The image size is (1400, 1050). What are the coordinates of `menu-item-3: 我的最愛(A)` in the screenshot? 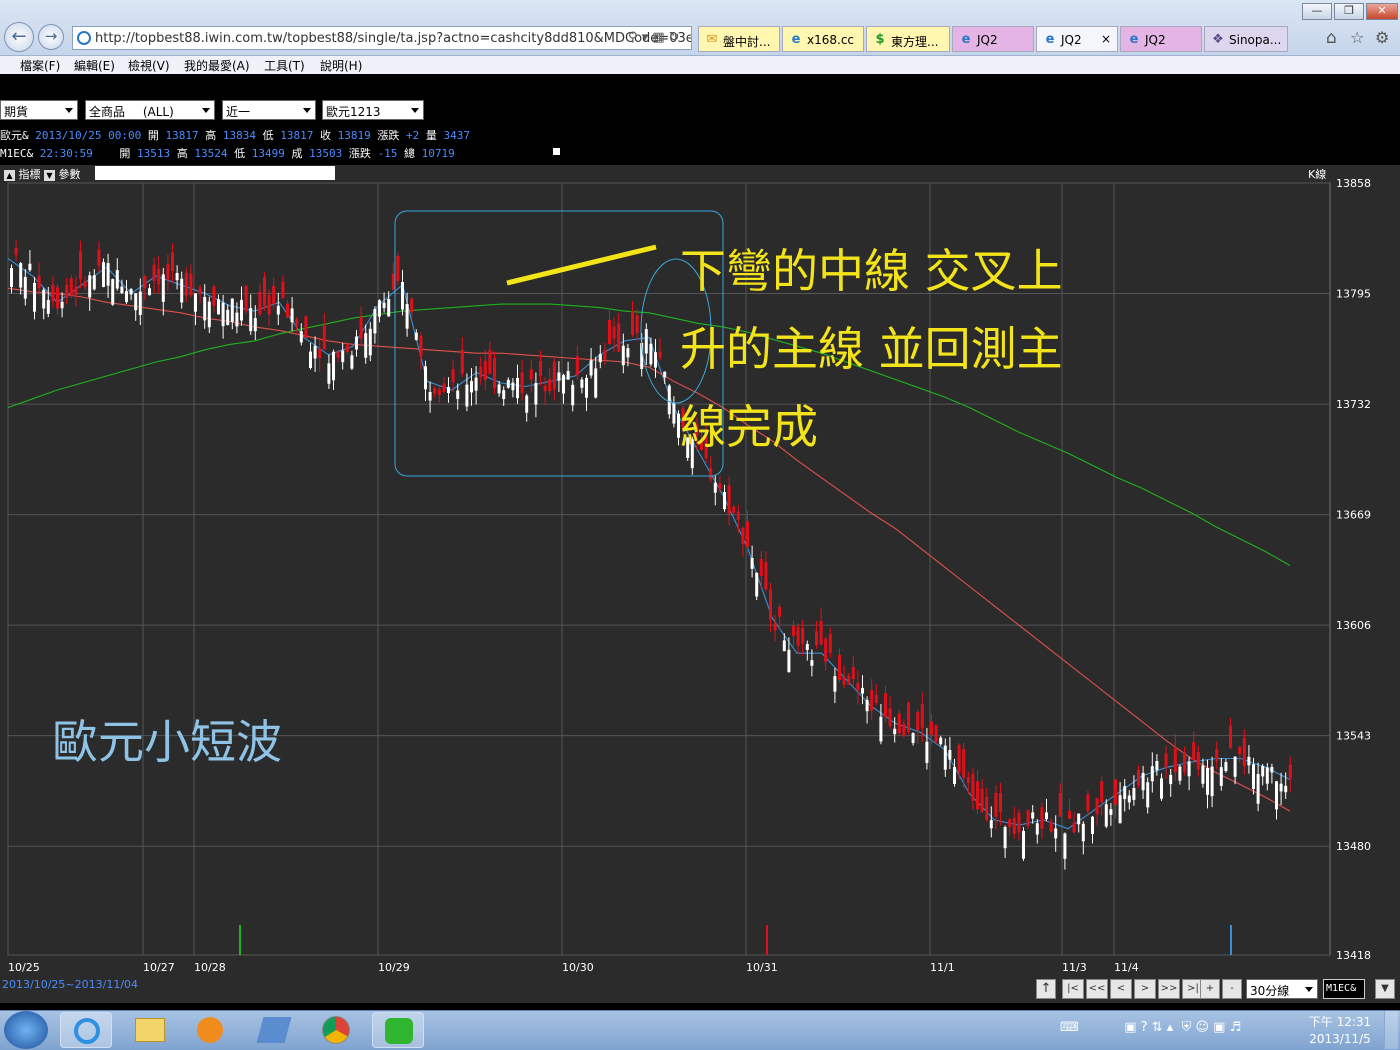 It's located at (217, 65).